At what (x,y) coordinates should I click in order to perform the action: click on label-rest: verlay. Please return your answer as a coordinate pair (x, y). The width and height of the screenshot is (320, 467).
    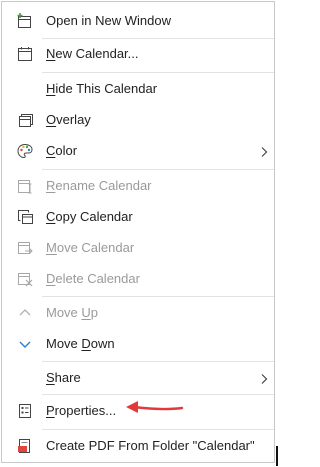
    Looking at the image, I should click on (73, 119).